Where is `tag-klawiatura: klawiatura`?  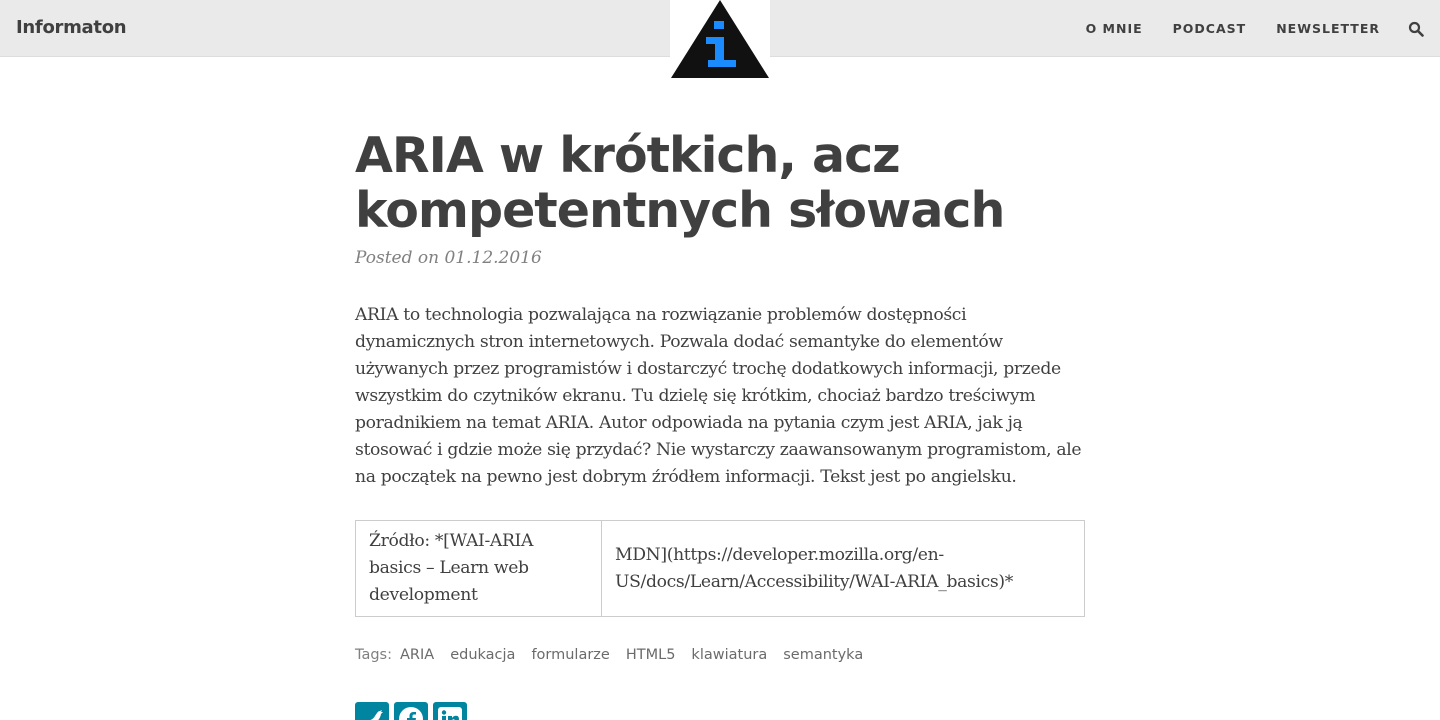 tag-klawiatura: klawiatura is located at coordinates (729, 655).